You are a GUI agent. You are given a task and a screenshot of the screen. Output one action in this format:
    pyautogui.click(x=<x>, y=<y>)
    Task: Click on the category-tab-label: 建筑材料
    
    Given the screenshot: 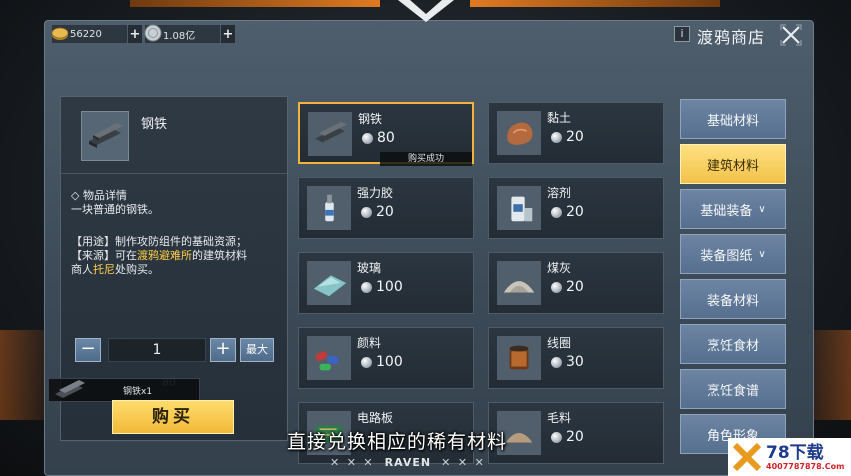 What is the action you would take?
    pyautogui.click(x=732, y=166)
    